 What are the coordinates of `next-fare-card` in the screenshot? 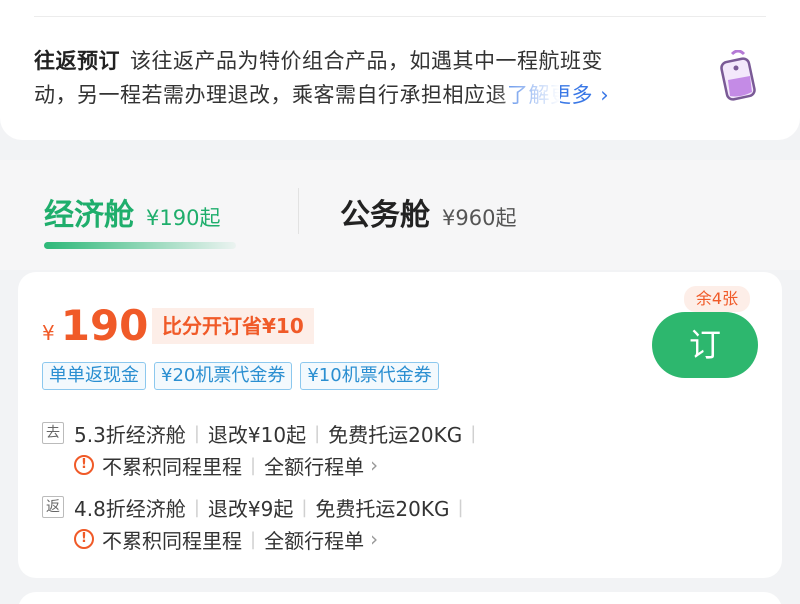 It's located at (400, 598).